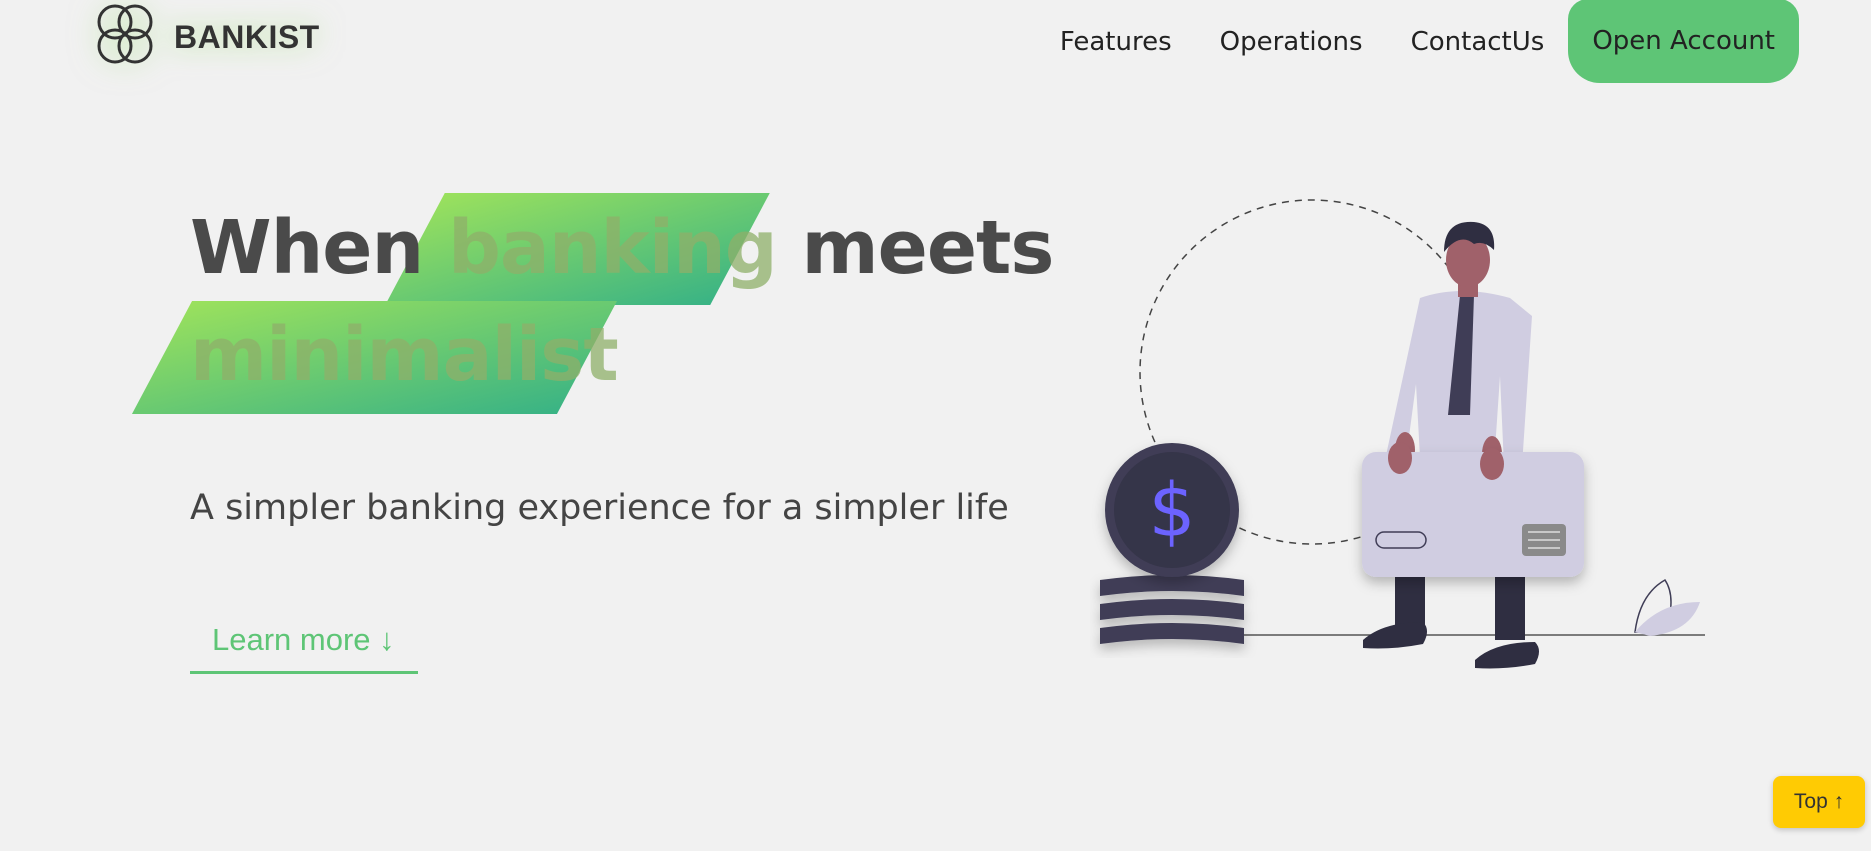 This screenshot has width=1871, height=851. Describe the element at coordinates (125, 34) in the screenshot. I see `bankist-logo-icon` at that location.